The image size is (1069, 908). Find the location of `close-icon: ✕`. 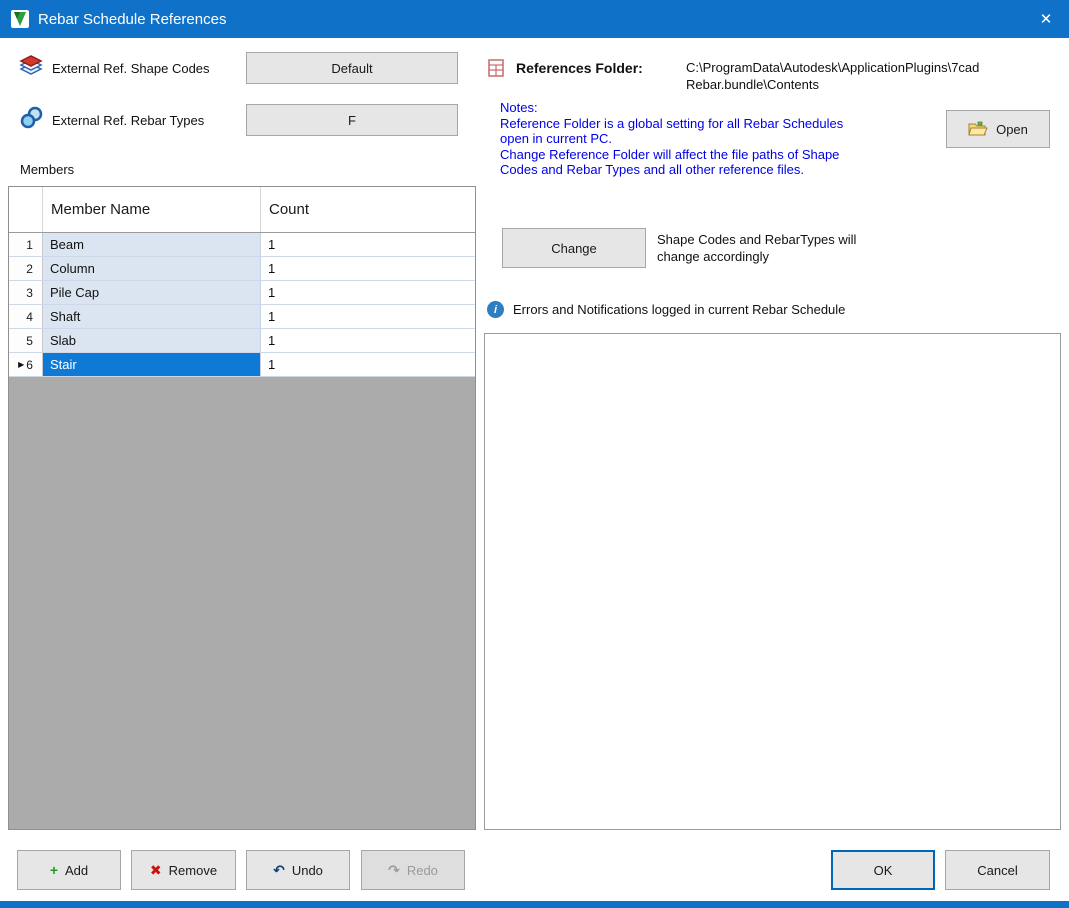

close-icon: ✕ is located at coordinates (1046, 19).